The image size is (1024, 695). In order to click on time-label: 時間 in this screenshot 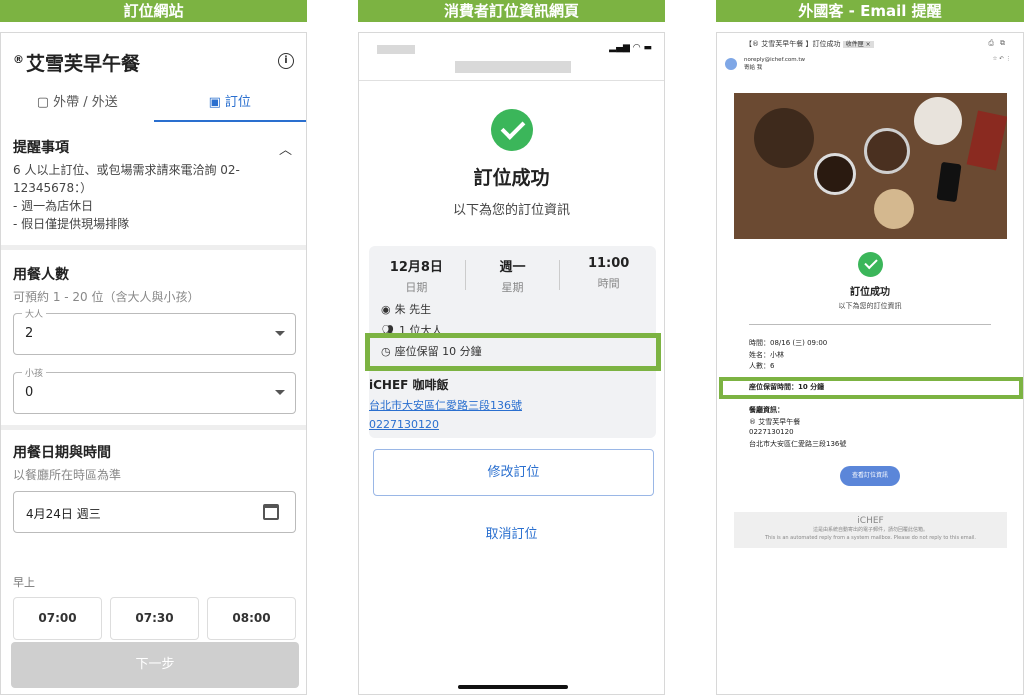, I will do `click(608, 283)`.